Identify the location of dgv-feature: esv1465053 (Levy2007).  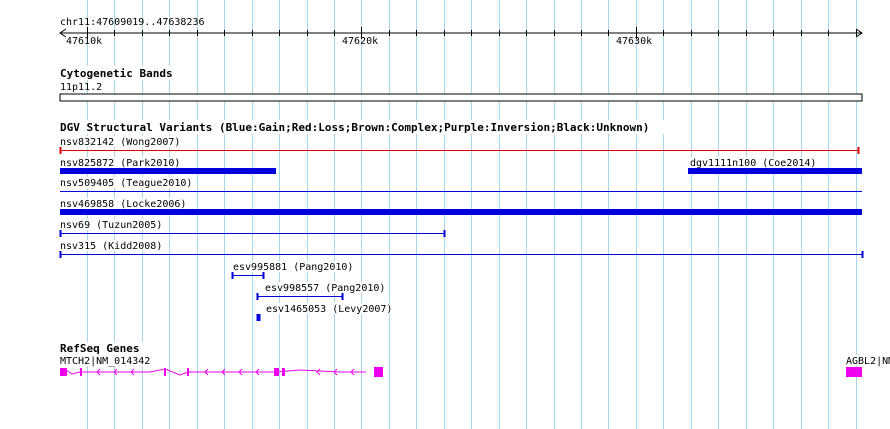
(325, 312).